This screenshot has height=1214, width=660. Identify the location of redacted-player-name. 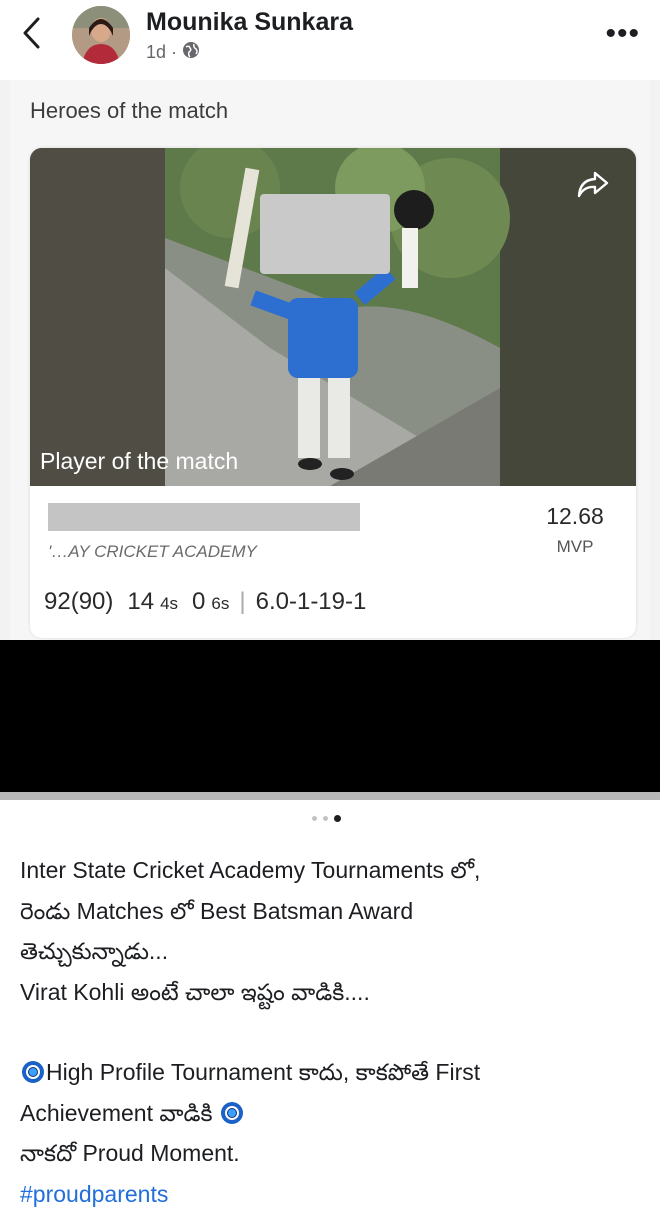
(204, 517).